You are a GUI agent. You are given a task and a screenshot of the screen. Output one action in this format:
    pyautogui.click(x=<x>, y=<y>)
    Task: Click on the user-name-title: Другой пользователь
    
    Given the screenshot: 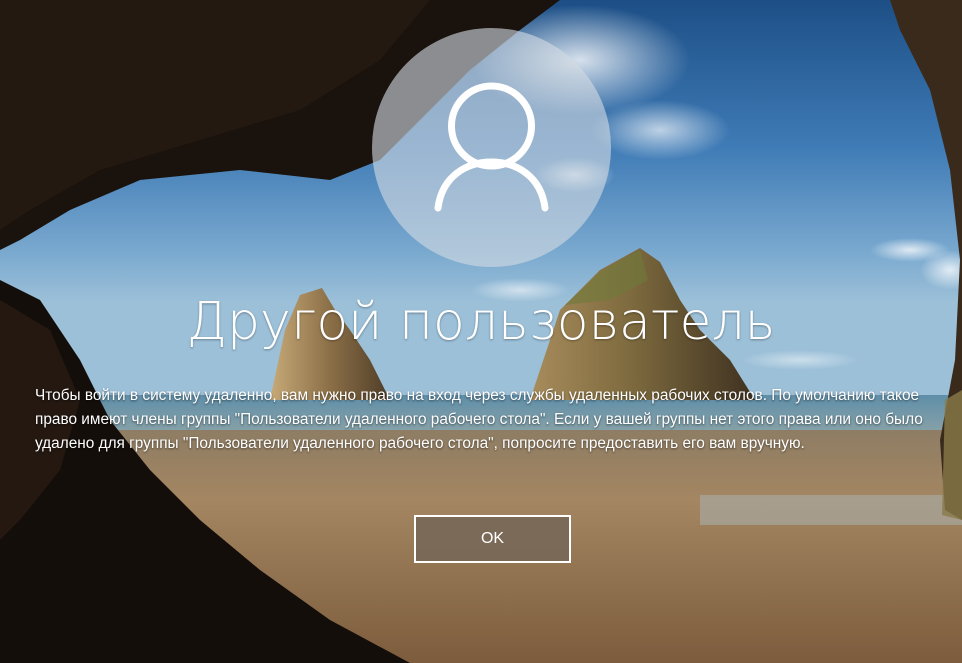 What is the action you would take?
    pyautogui.click(x=481, y=322)
    